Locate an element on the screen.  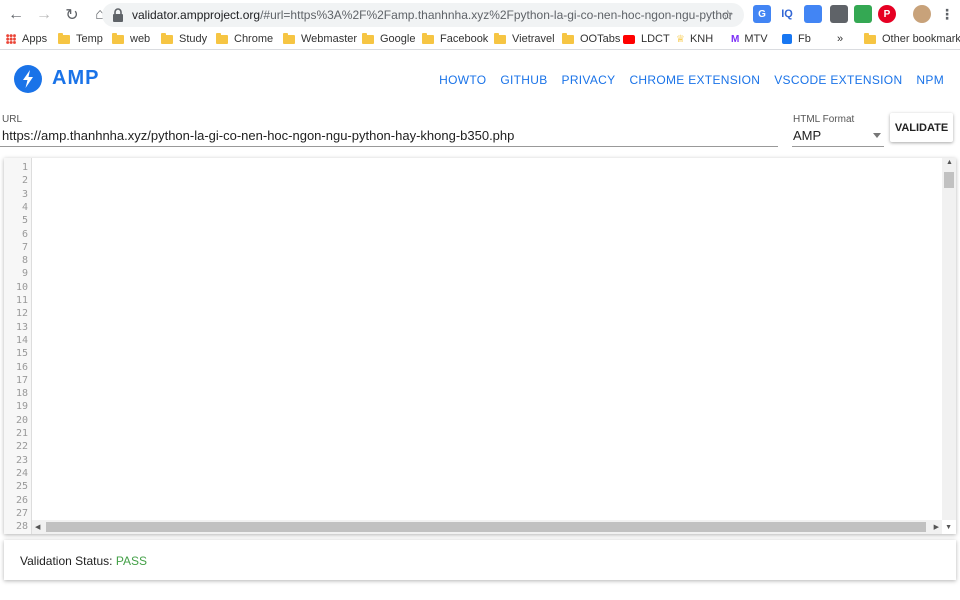
line-number: 22 is located at coordinates (21, 447).